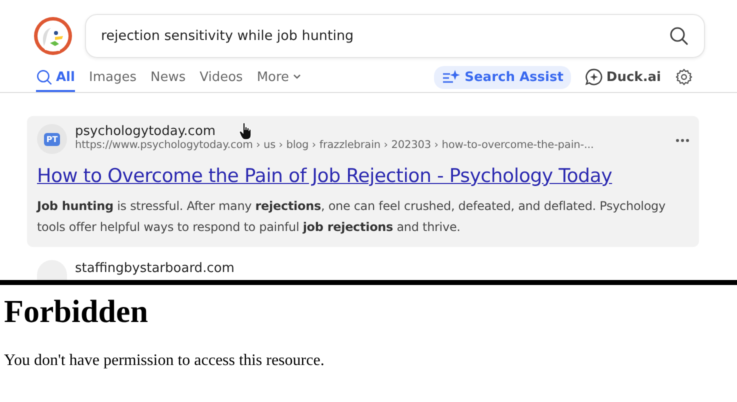 This screenshot has width=737, height=402. What do you see at coordinates (154, 268) in the screenshot?
I see `result-domain: staffingbystarboard.com` at bounding box center [154, 268].